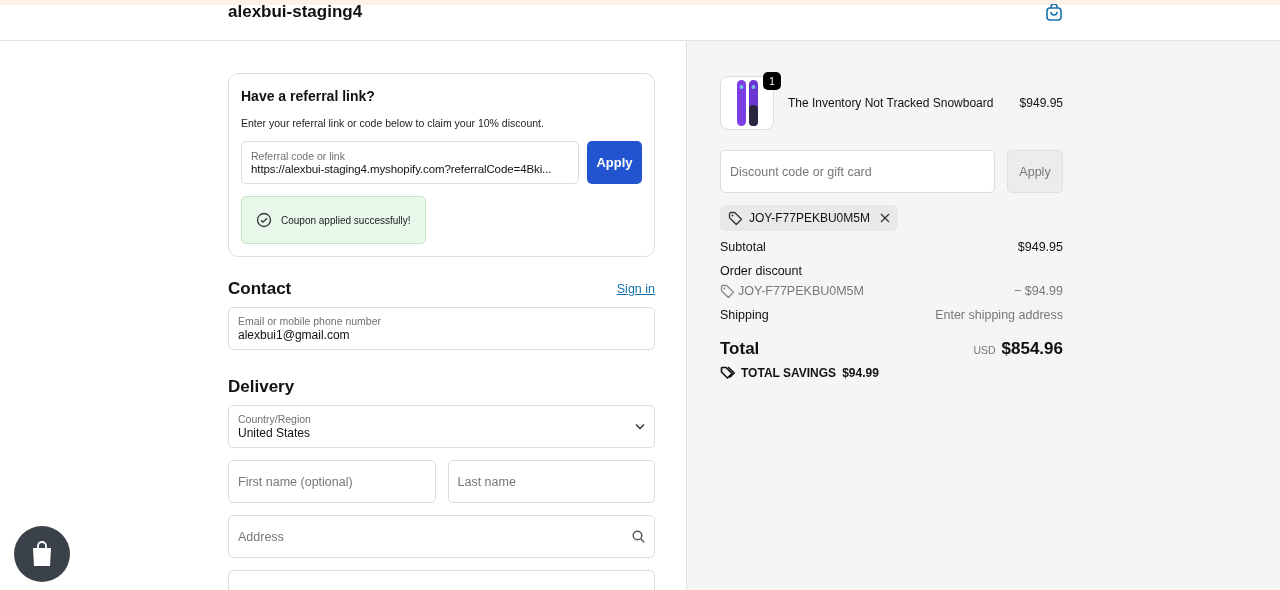  I want to click on store-name: alexbui-staging4, so click(295, 12).